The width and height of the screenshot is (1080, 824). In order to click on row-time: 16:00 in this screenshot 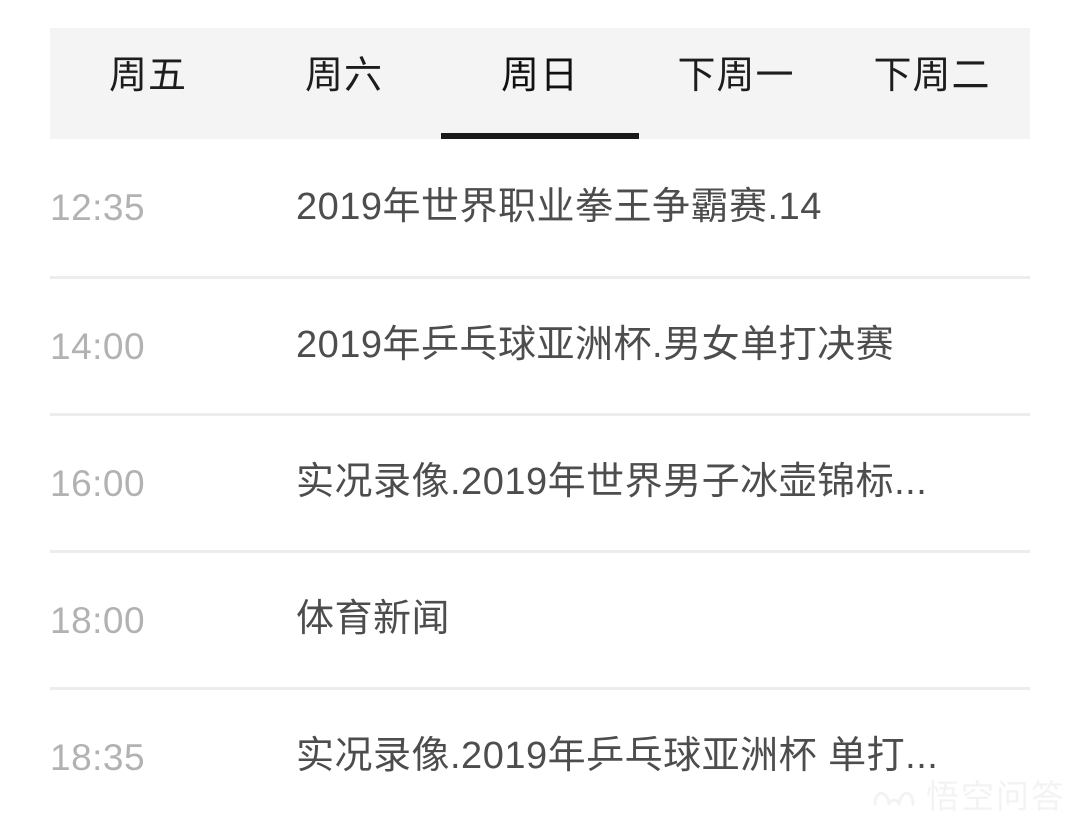, I will do `click(98, 483)`.